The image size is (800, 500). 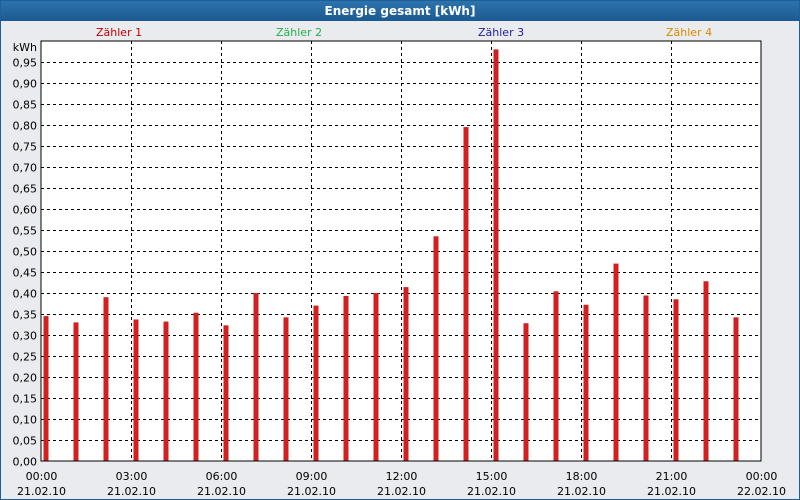 I want to click on y-tick-label: 0,10, so click(x=25, y=420).